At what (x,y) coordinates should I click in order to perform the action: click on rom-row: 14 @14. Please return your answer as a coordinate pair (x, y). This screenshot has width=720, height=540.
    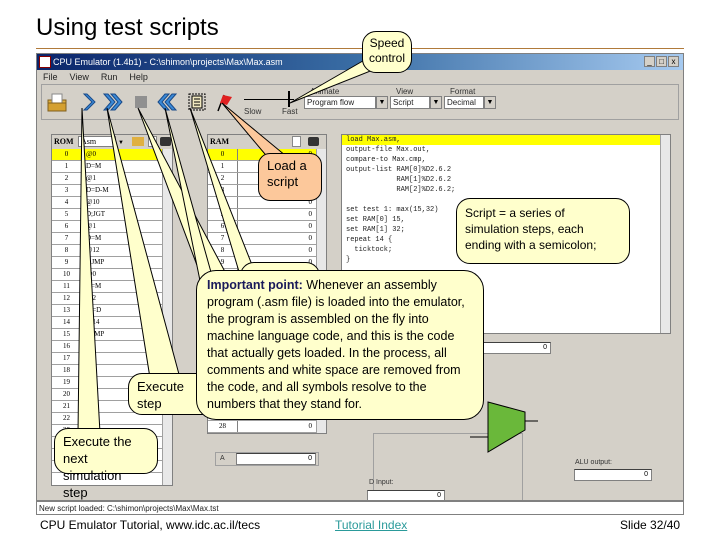
    Looking at the image, I should click on (112, 323).